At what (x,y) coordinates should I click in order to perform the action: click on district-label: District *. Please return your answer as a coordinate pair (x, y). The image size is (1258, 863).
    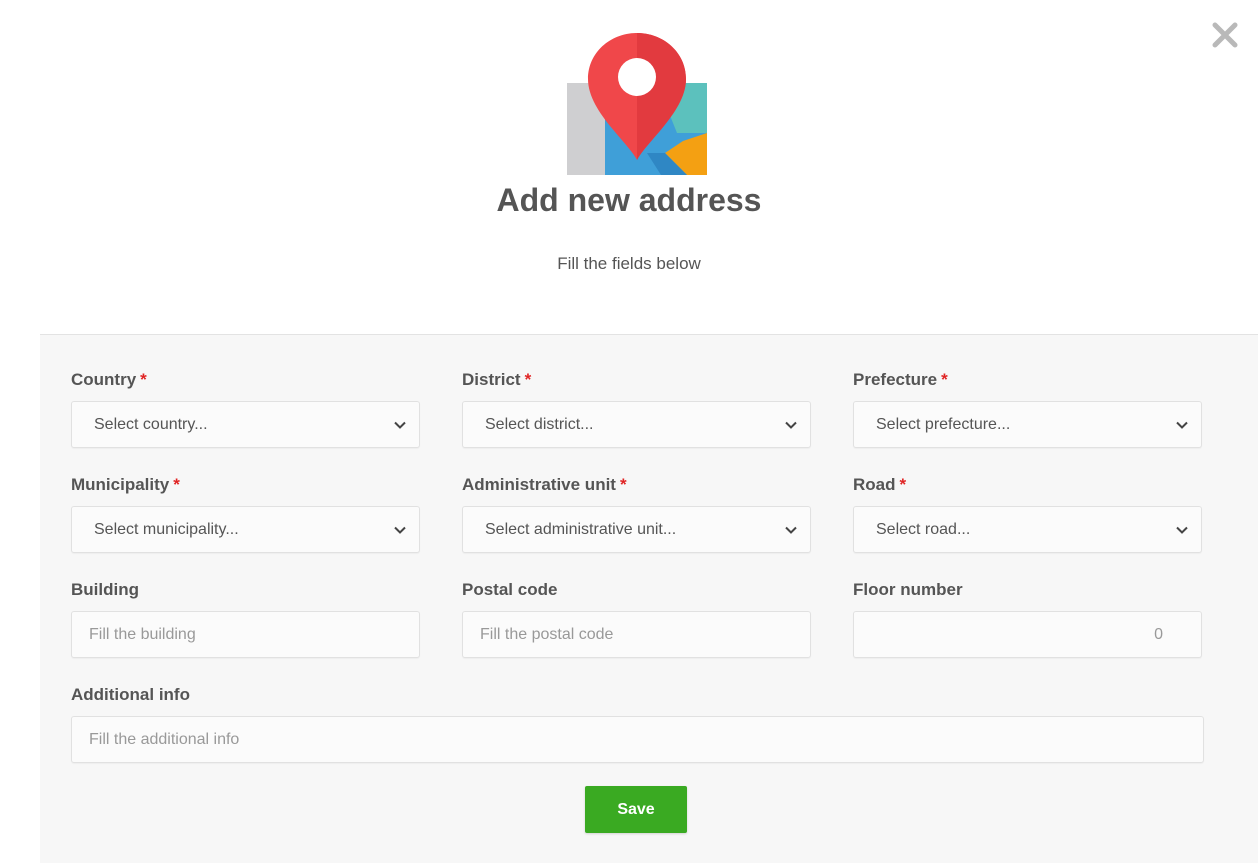
    Looking at the image, I should click on (636, 380).